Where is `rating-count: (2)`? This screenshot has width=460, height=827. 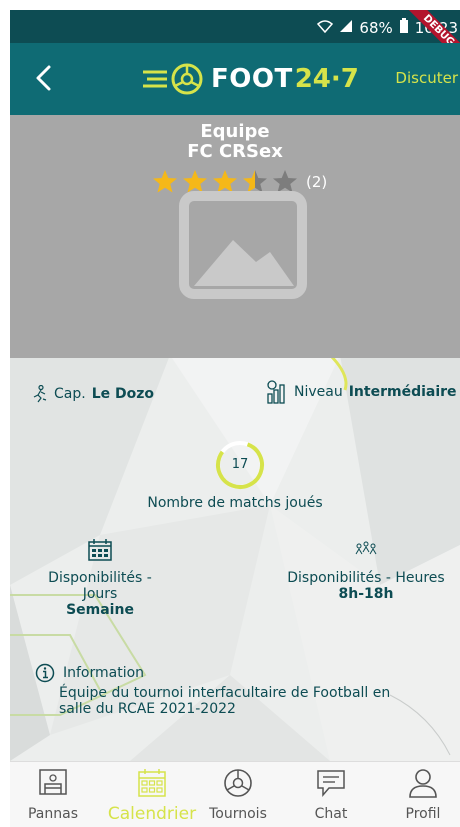 rating-count: (2) is located at coordinates (317, 182).